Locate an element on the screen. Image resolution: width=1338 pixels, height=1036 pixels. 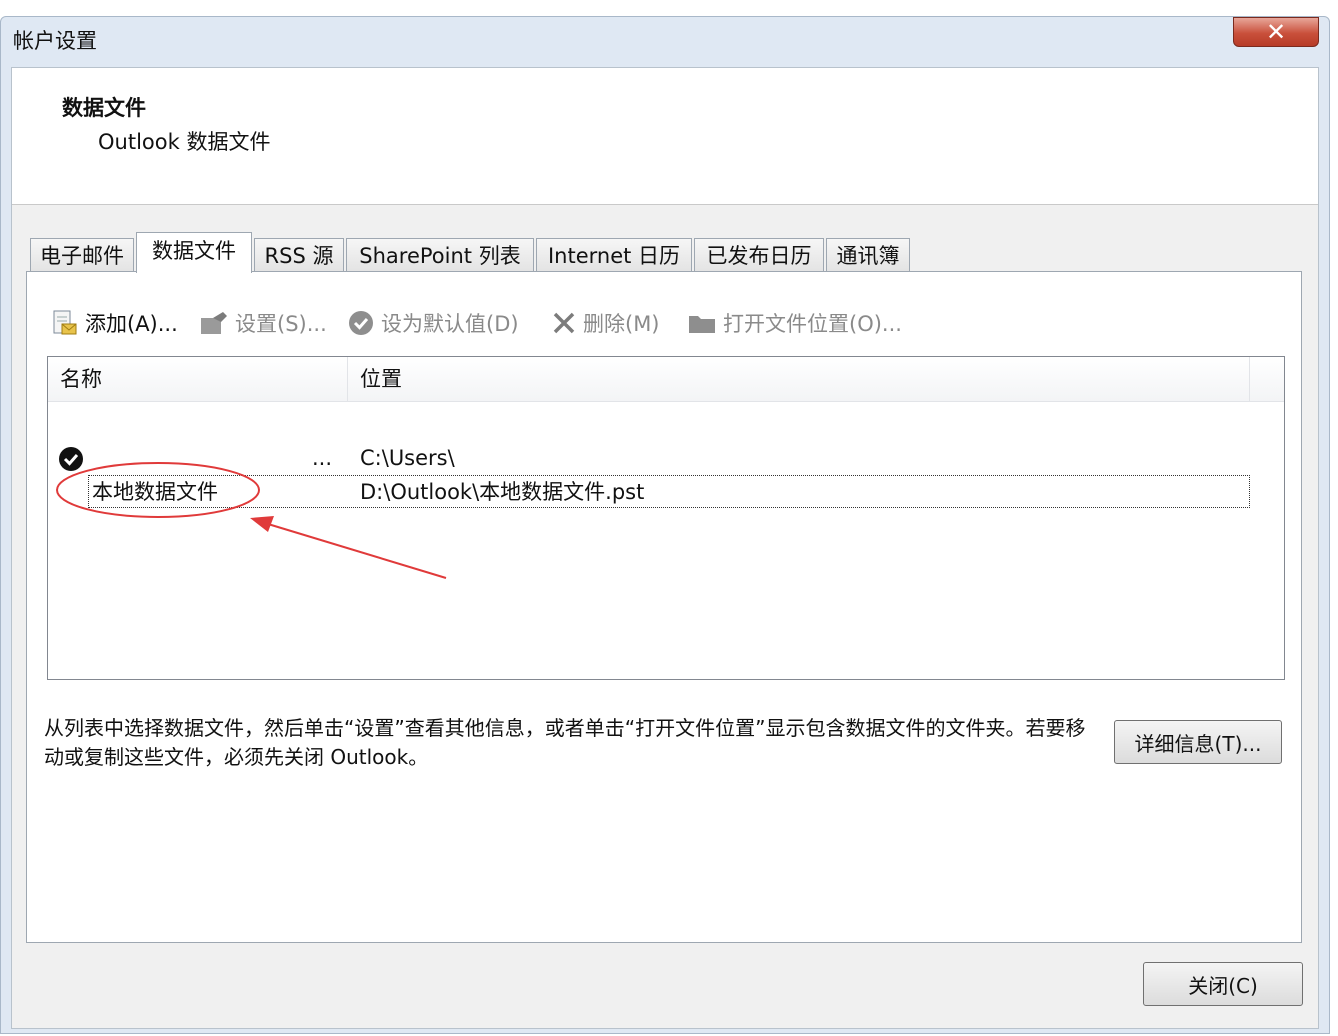
close-icon: ✕ is located at coordinates (1276, 32).